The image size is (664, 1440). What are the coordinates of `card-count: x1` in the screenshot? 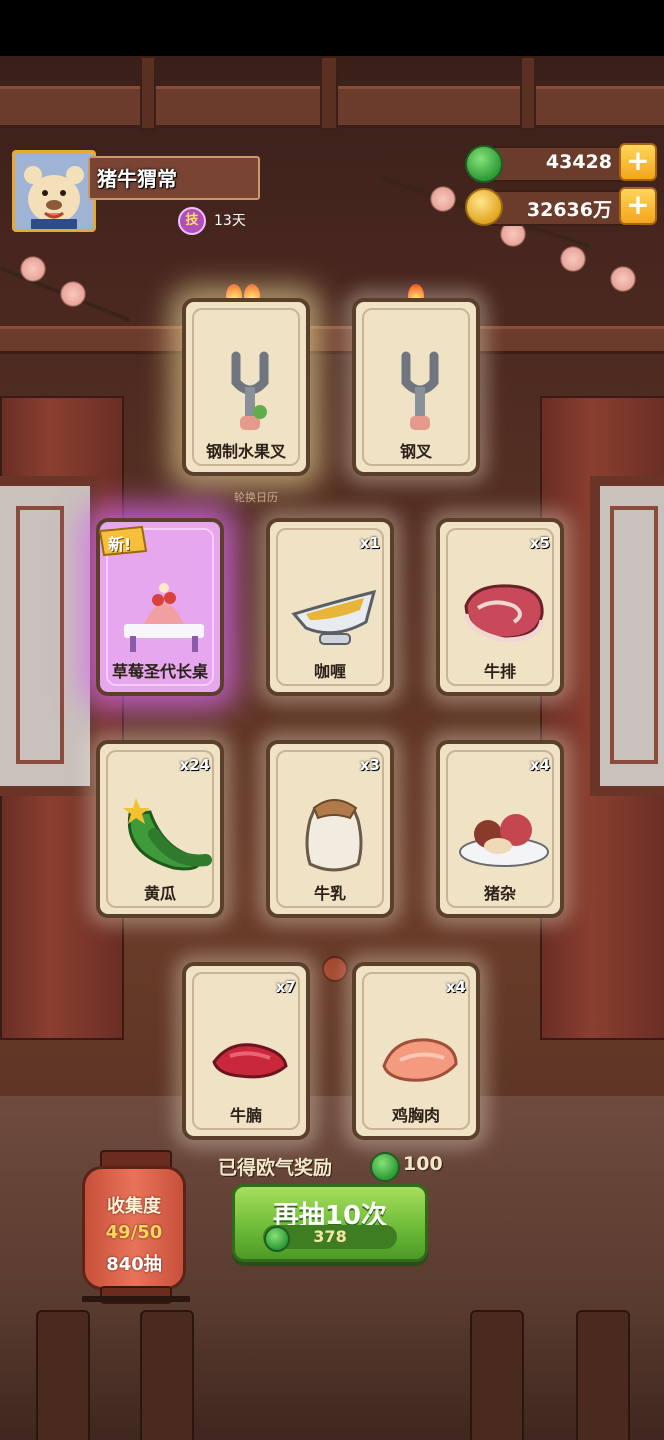 It's located at (369, 543).